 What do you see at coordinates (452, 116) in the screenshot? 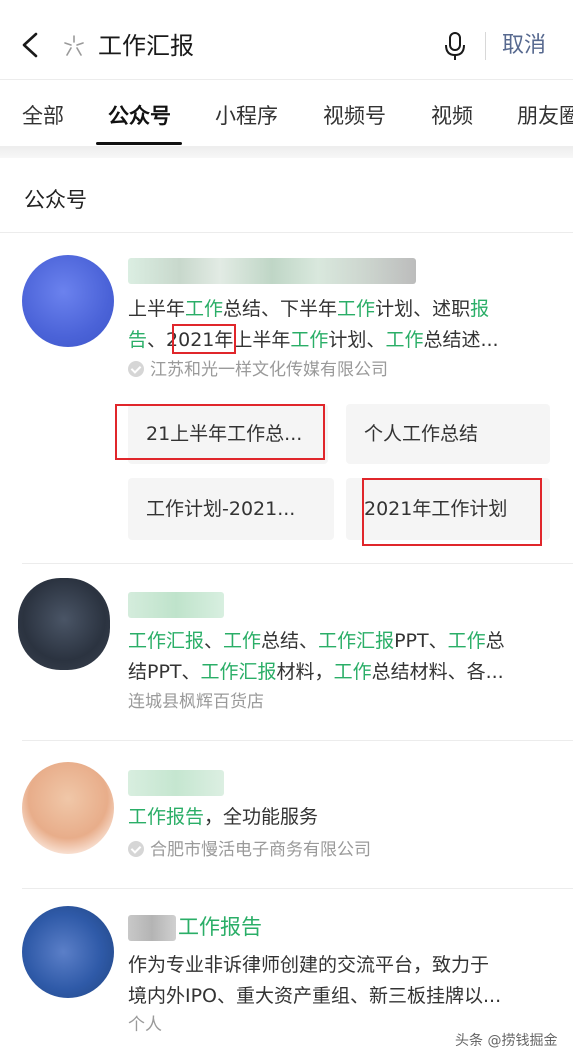
I see `tab-videos: 视频` at bounding box center [452, 116].